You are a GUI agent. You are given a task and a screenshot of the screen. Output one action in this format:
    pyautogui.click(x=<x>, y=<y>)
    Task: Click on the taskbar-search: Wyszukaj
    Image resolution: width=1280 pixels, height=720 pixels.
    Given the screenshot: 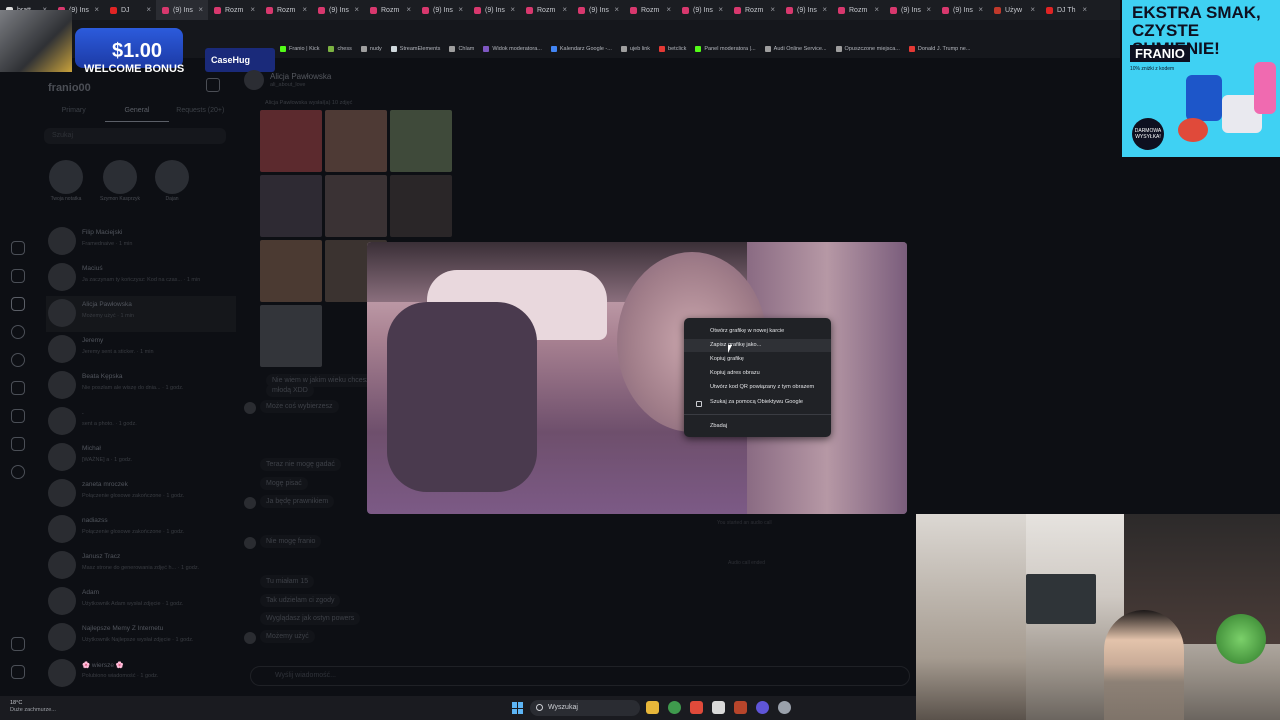 What is the action you would take?
    pyautogui.click(x=585, y=708)
    